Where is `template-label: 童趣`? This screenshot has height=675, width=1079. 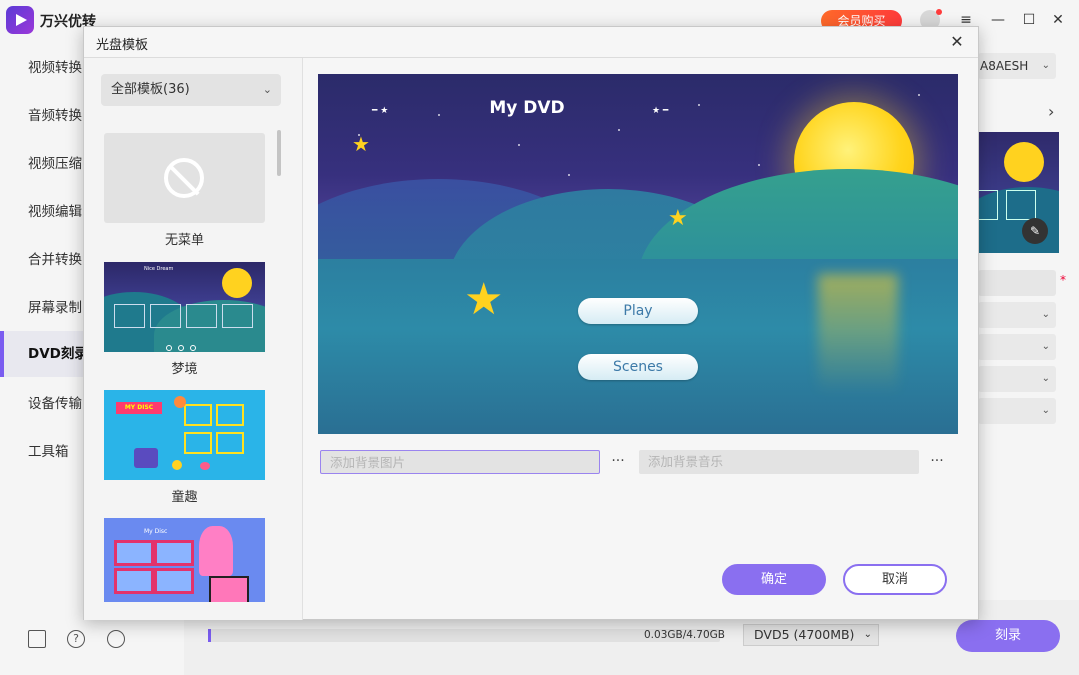 template-label: 童趣 is located at coordinates (184, 497).